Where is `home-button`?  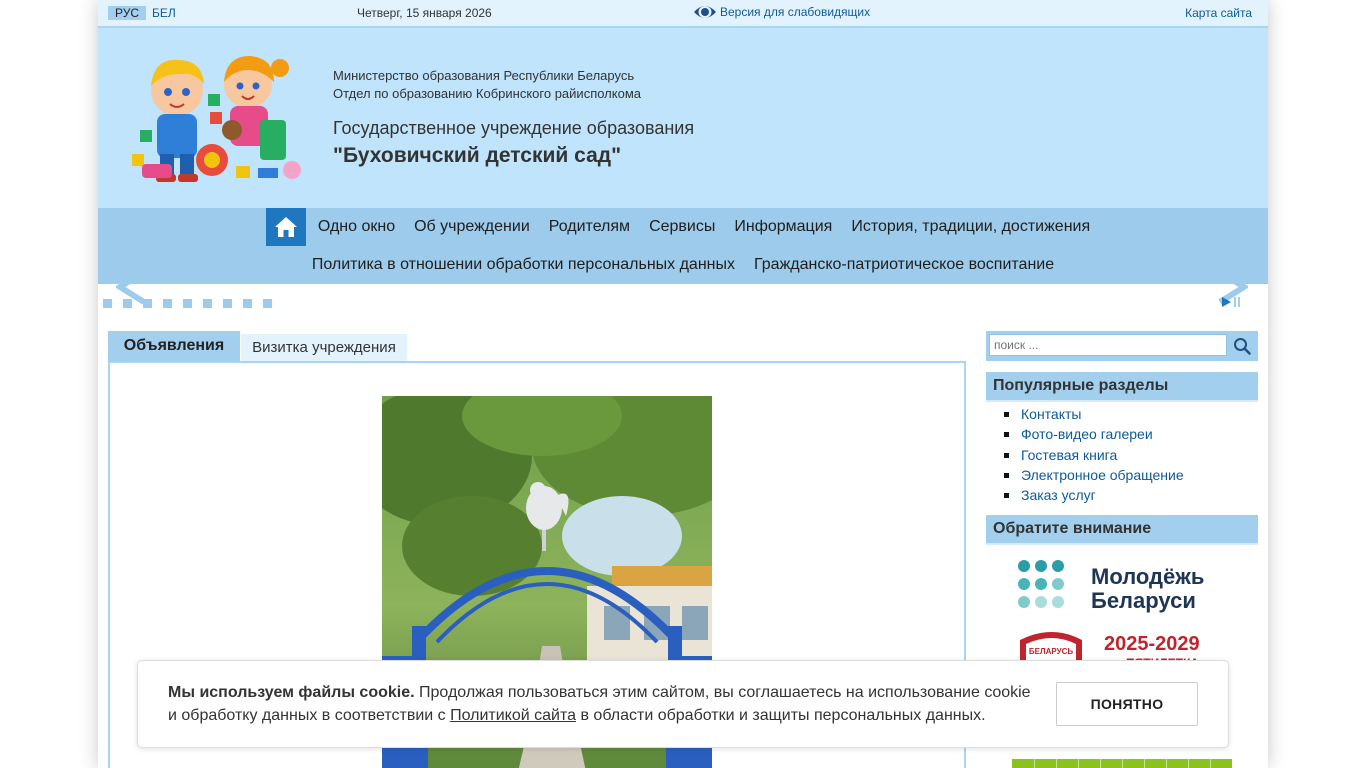
home-button is located at coordinates (286, 227).